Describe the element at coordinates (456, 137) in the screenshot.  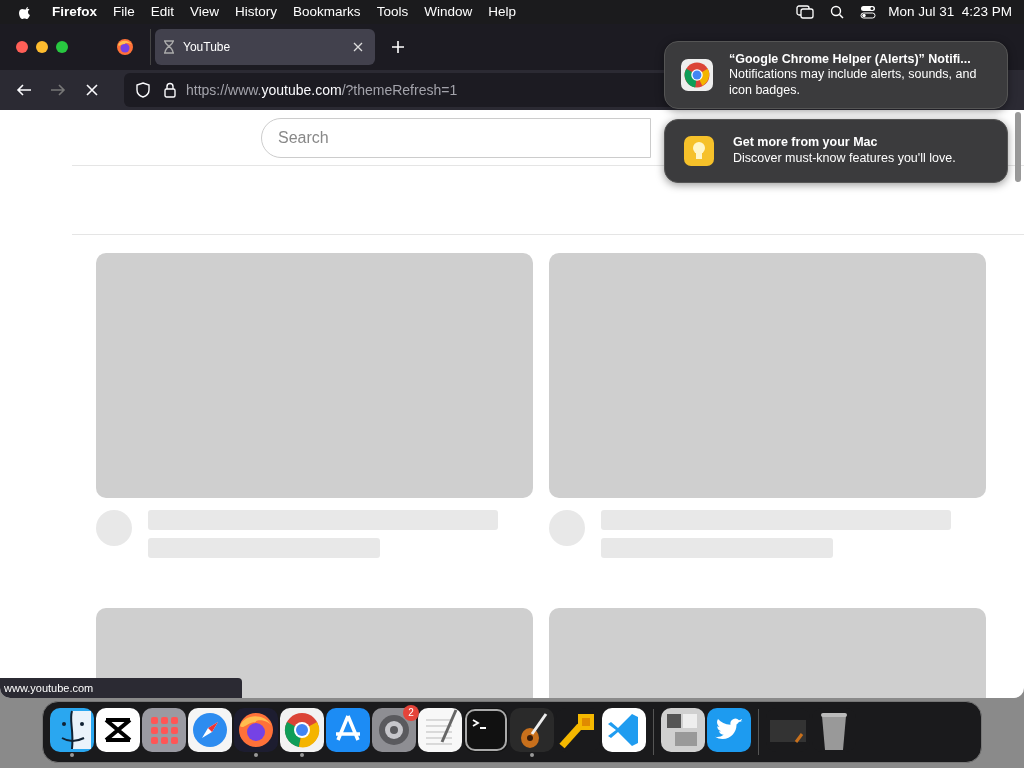
I see `search-field: Search` at that location.